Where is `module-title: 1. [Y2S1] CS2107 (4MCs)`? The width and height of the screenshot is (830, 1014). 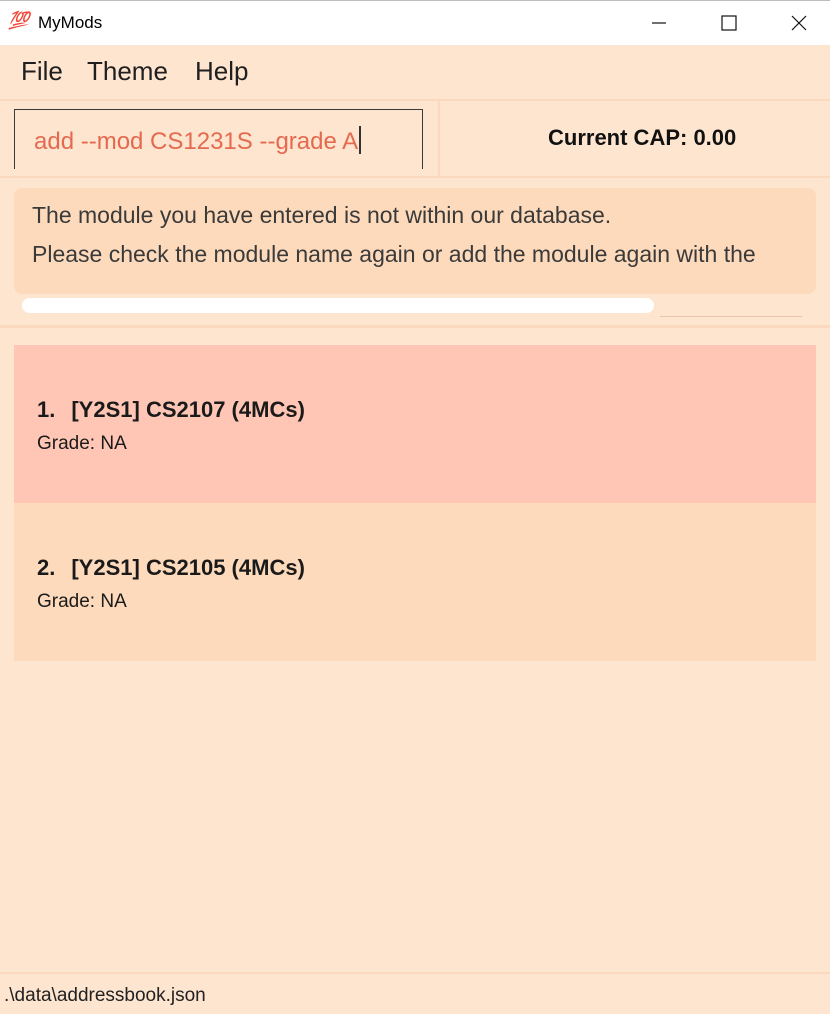 module-title: 1. [Y2S1] CS2107 (4MCs) is located at coordinates (171, 410).